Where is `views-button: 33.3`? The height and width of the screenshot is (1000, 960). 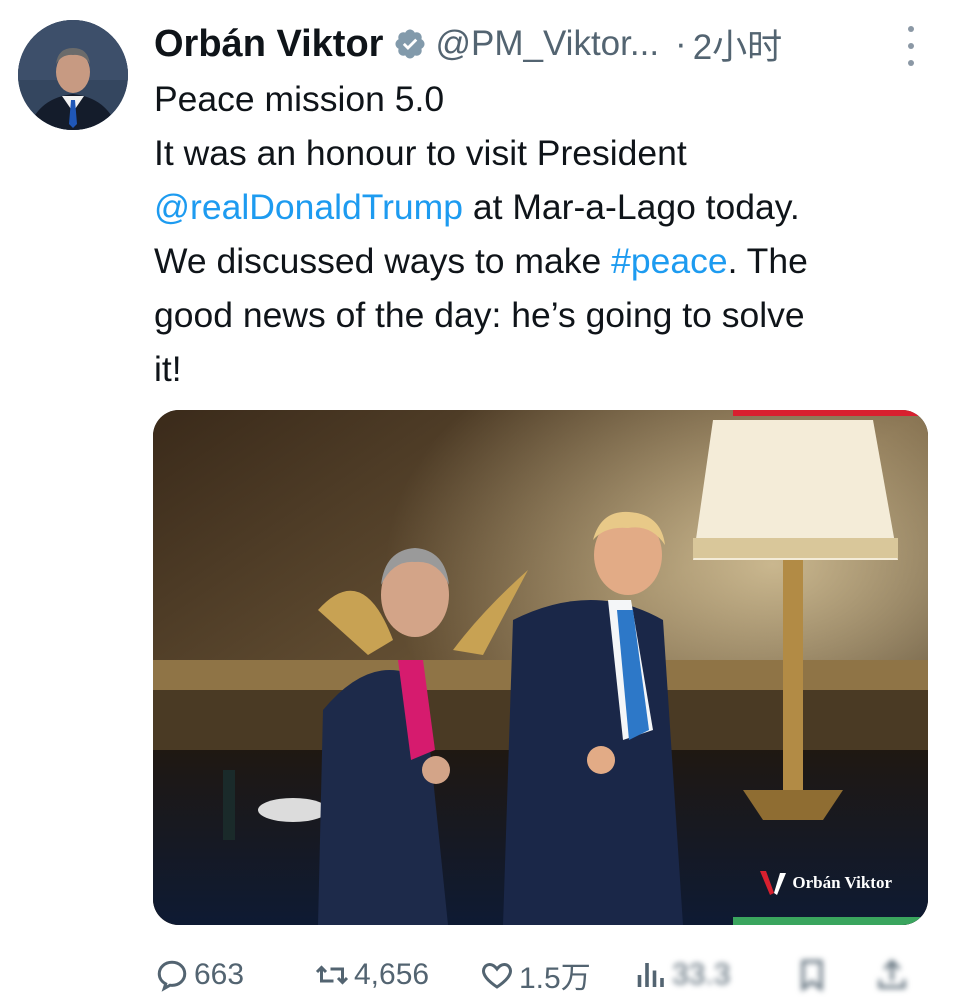 views-button: 33.3 is located at coordinates (681, 975).